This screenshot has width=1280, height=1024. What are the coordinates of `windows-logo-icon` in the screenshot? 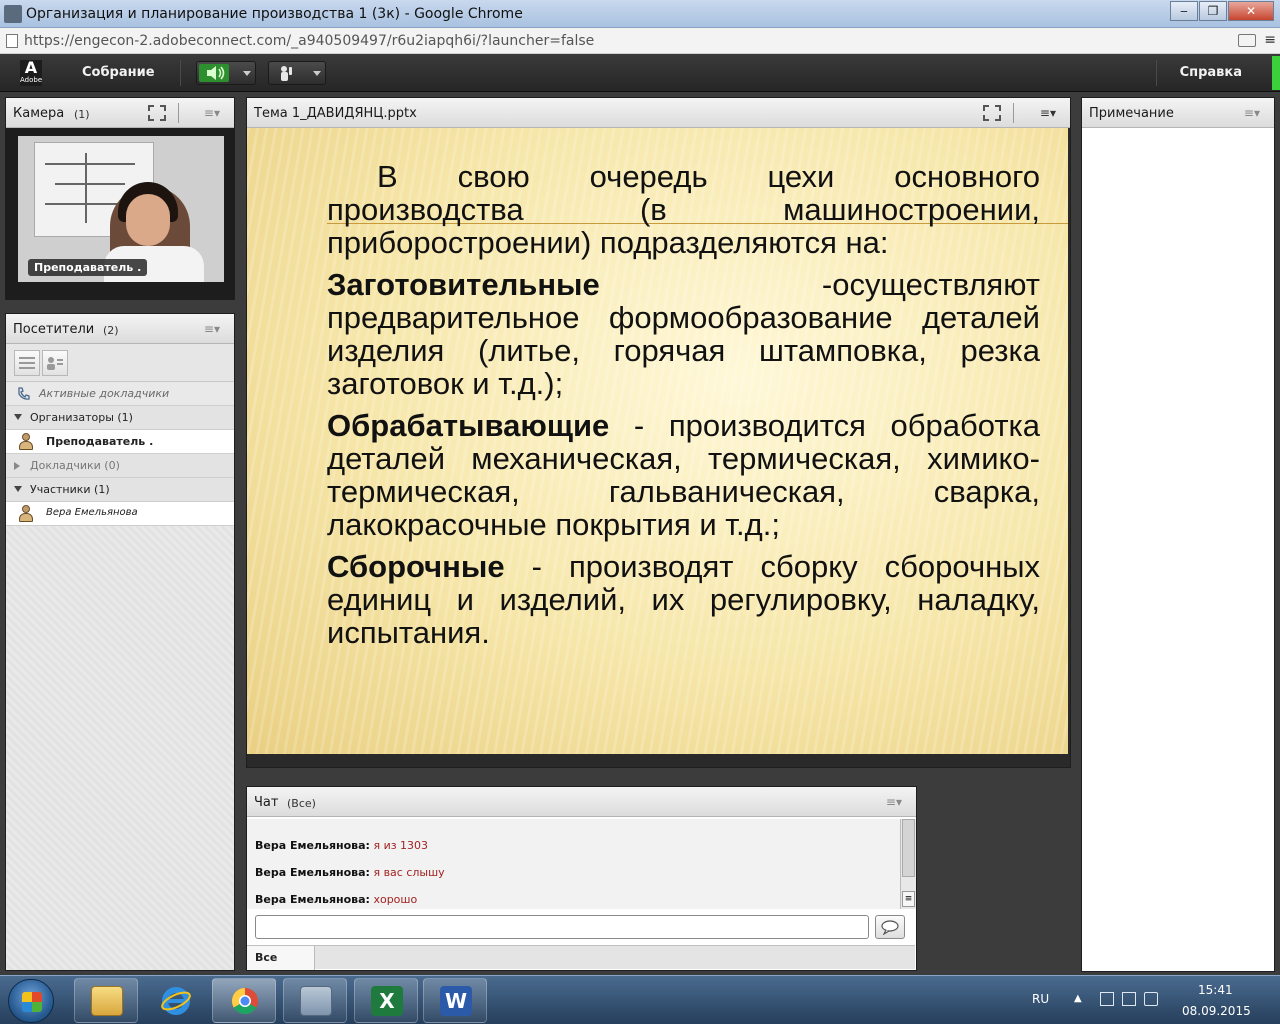 It's located at (32, 1002).